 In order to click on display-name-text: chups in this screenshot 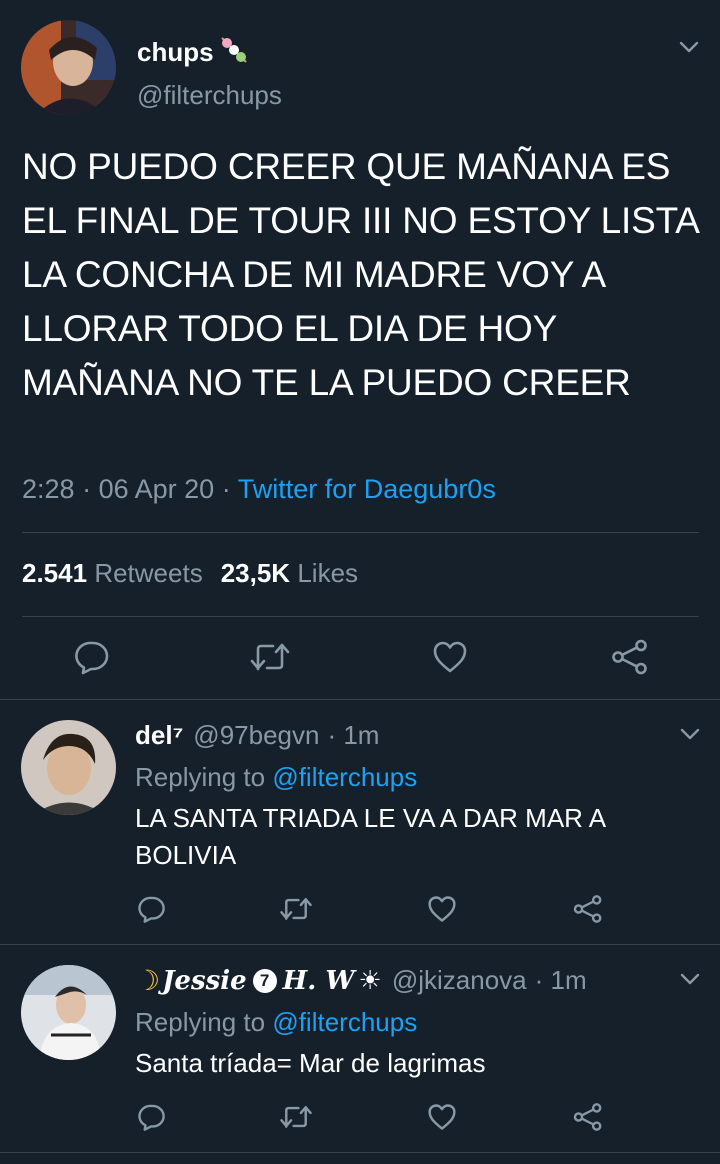, I will do `click(175, 52)`.